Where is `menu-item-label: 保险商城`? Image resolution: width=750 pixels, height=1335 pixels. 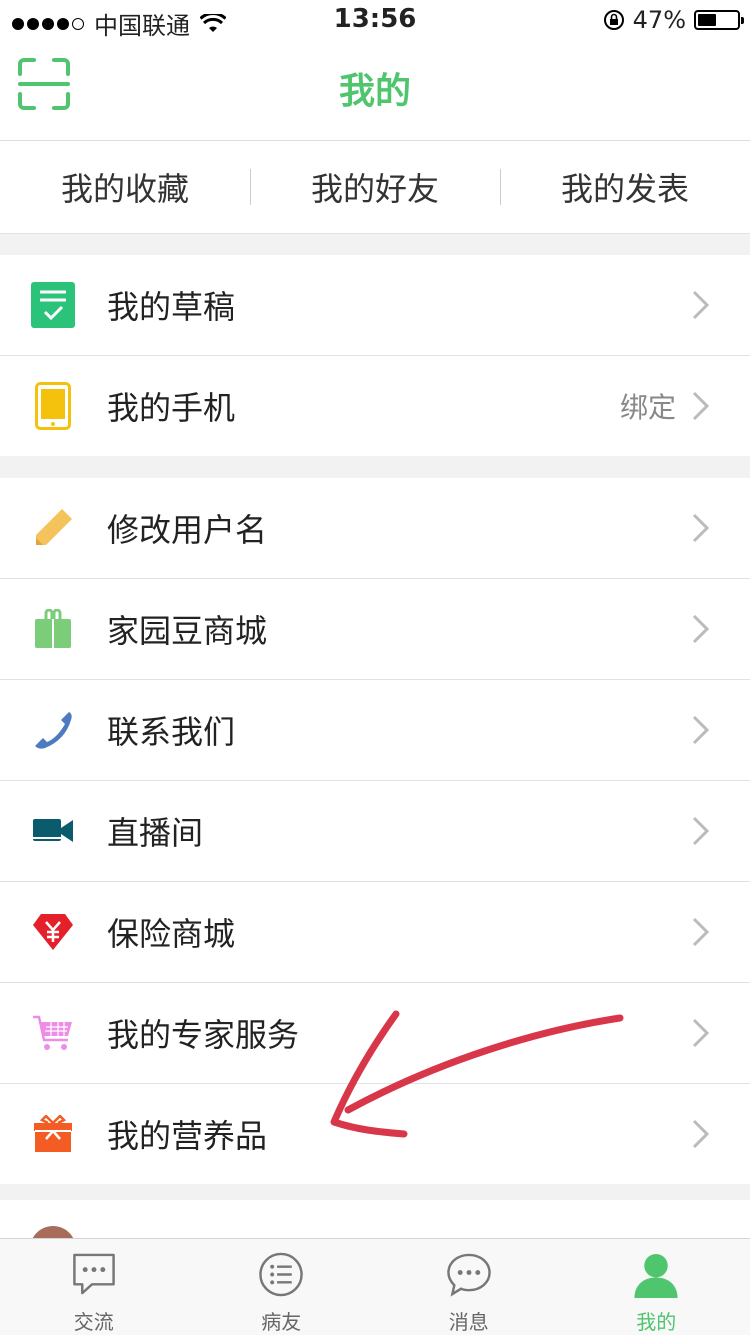 menu-item-label: 保险商城 is located at coordinates (171, 932).